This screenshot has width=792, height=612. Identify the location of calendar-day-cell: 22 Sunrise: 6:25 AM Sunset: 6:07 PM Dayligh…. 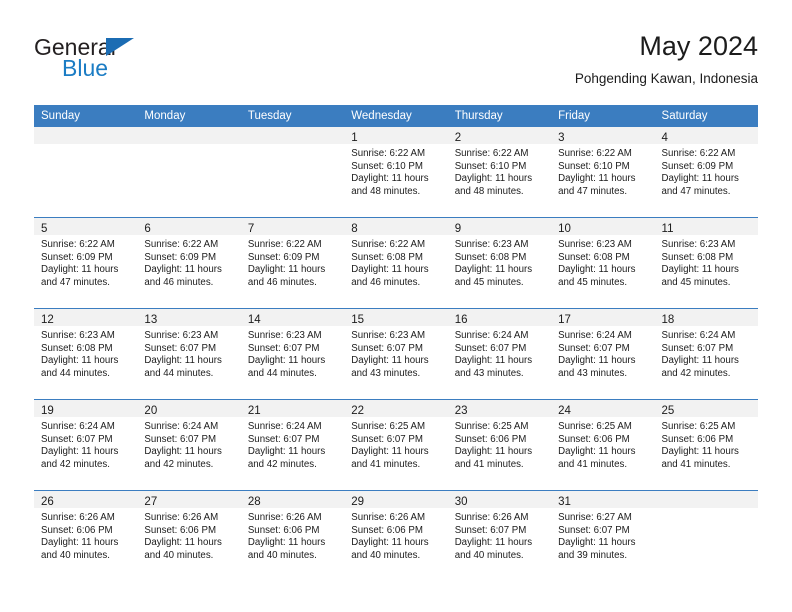
(396, 444).